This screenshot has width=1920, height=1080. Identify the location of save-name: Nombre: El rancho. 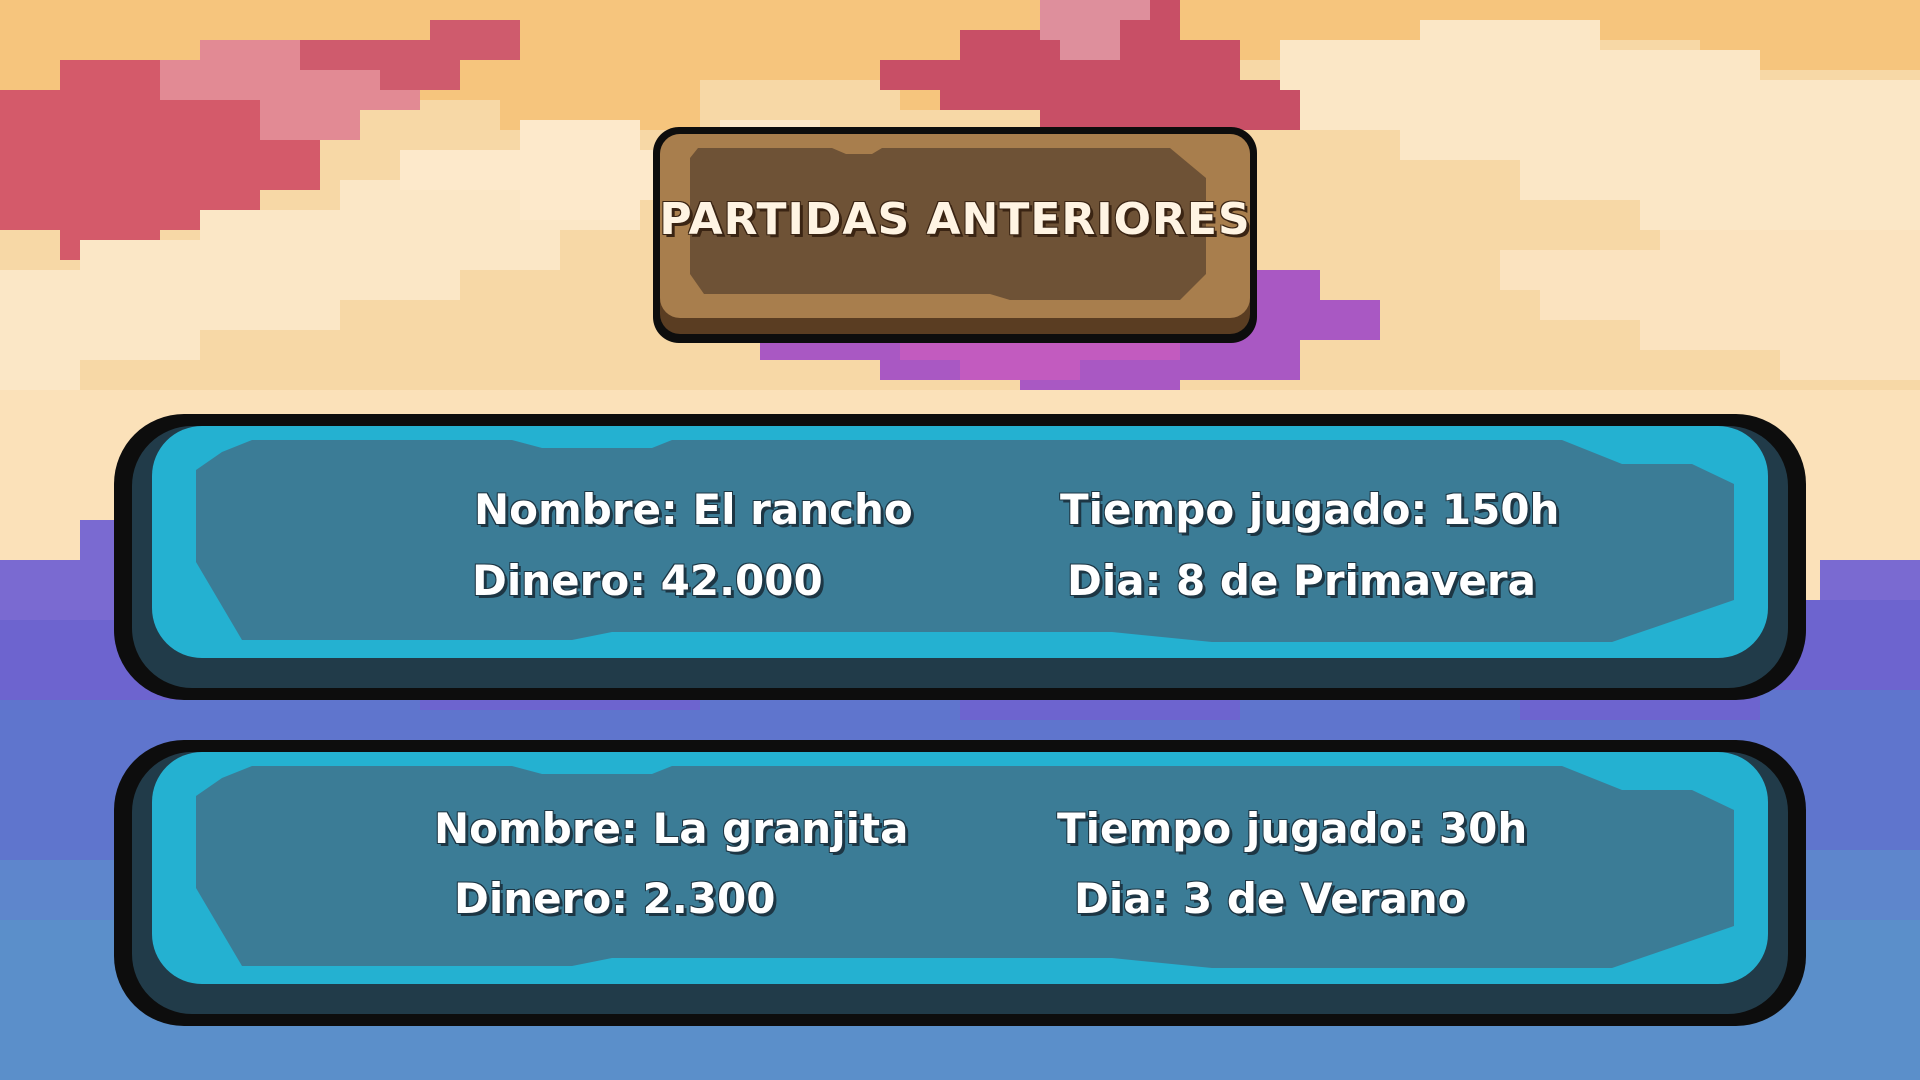
(693, 509).